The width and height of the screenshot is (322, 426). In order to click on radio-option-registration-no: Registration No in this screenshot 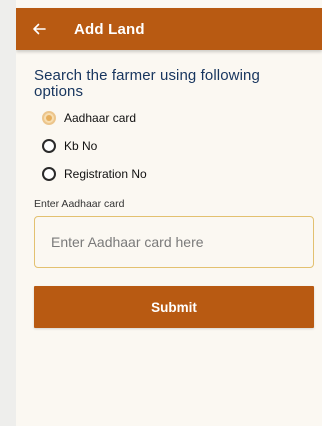, I will do `click(94, 174)`.